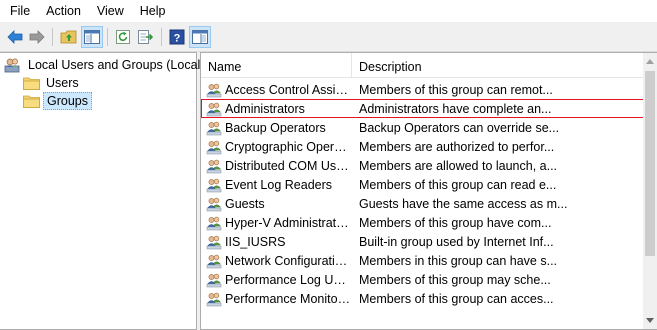 This screenshot has height=330, width=657. What do you see at coordinates (19, 11) in the screenshot?
I see `menu-file: File` at bounding box center [19, 11].